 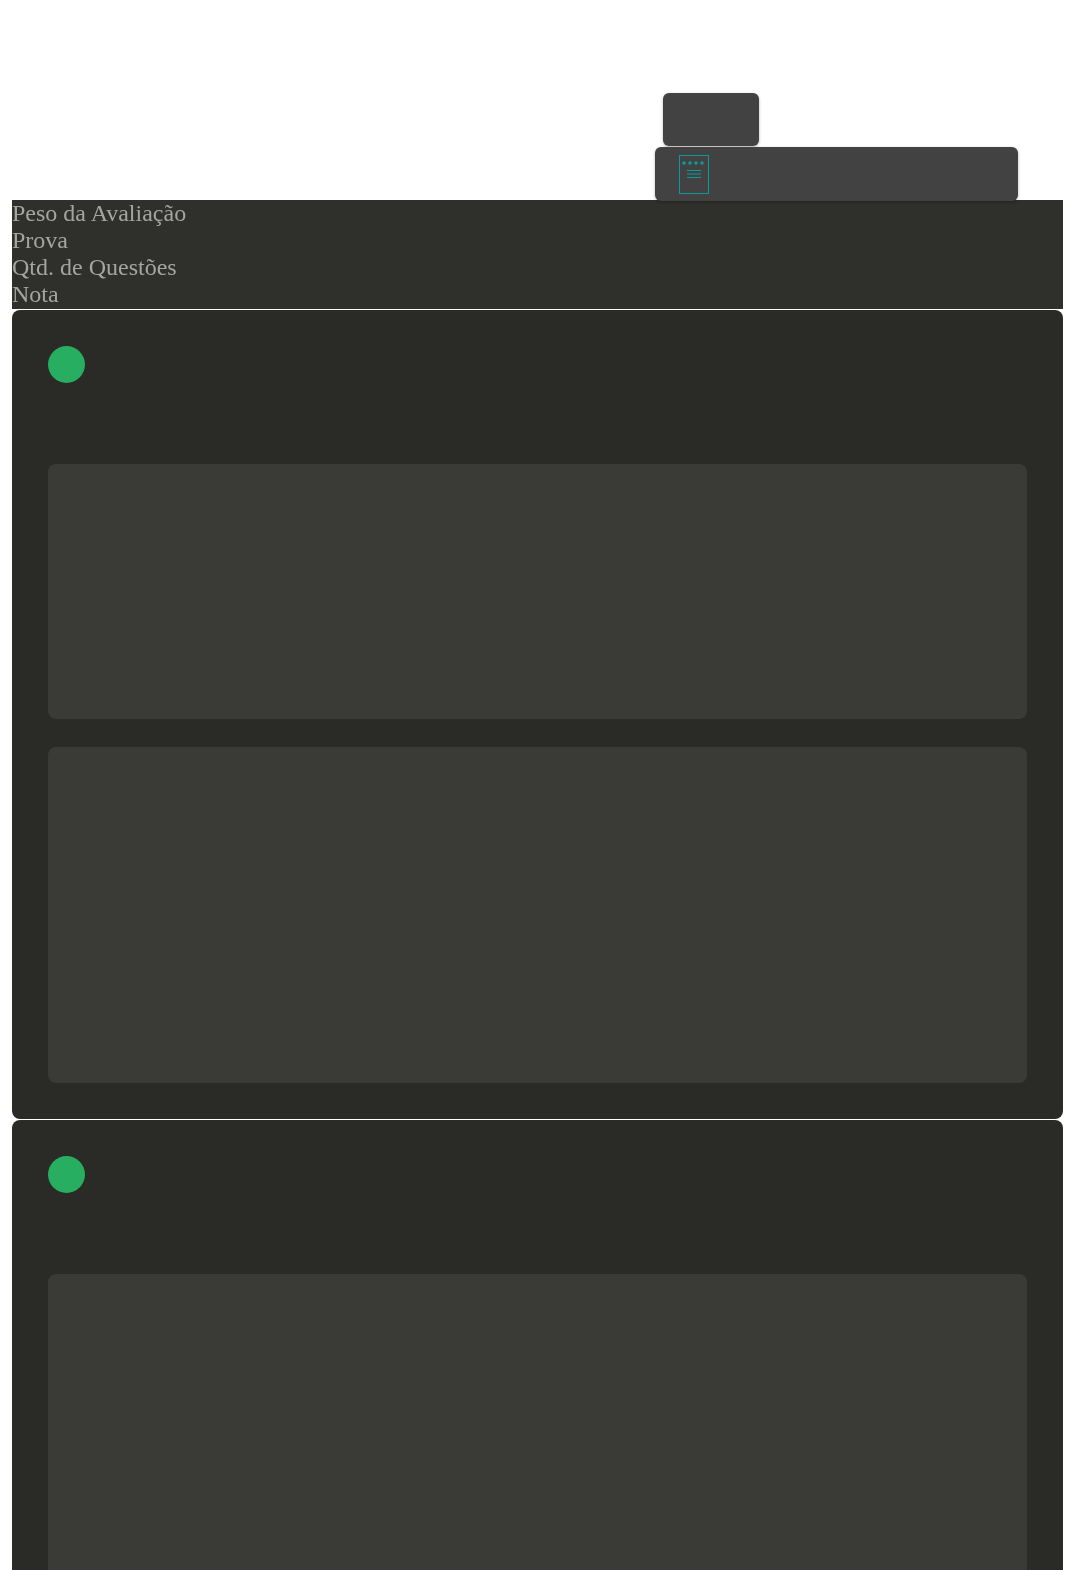 What do you see at coordinates (94, 267) in the screenshot?
I see `field-label: Qtd. de Questões` at bounding box center [94, 267].